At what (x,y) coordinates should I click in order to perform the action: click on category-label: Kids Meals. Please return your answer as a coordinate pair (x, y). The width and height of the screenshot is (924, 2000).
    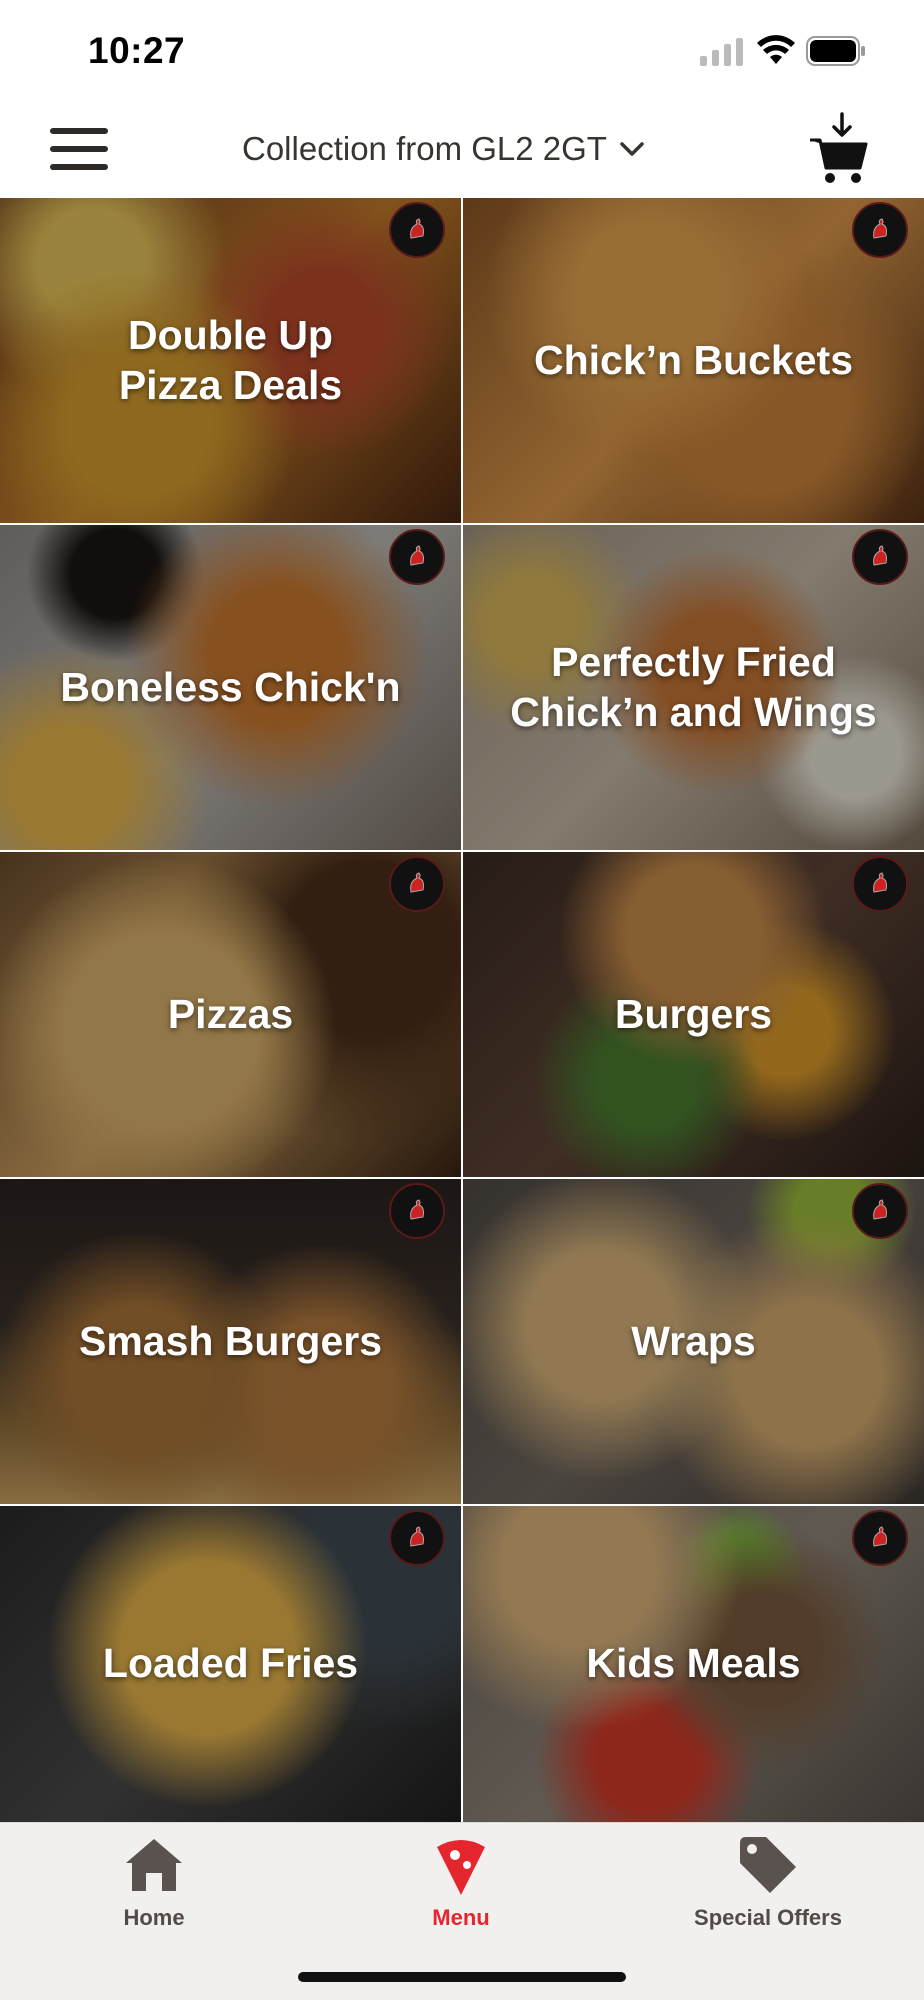
    Looking at the image, I should click on (693, 1663).